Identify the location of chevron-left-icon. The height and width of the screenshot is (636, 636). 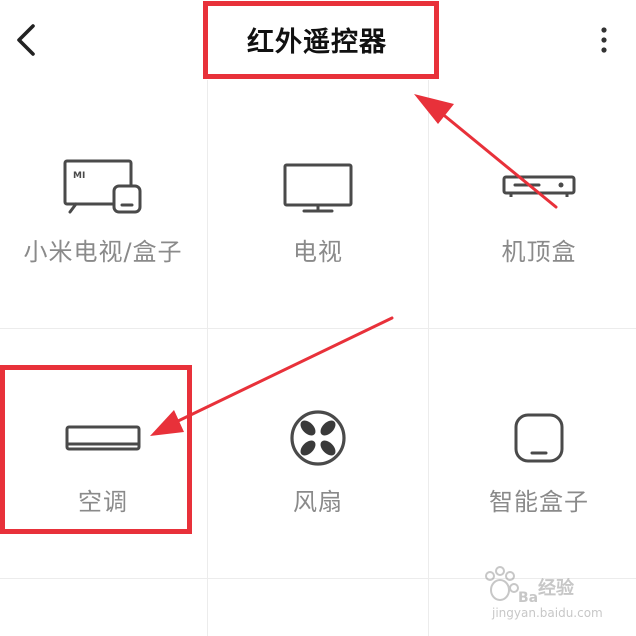
(26, 40).